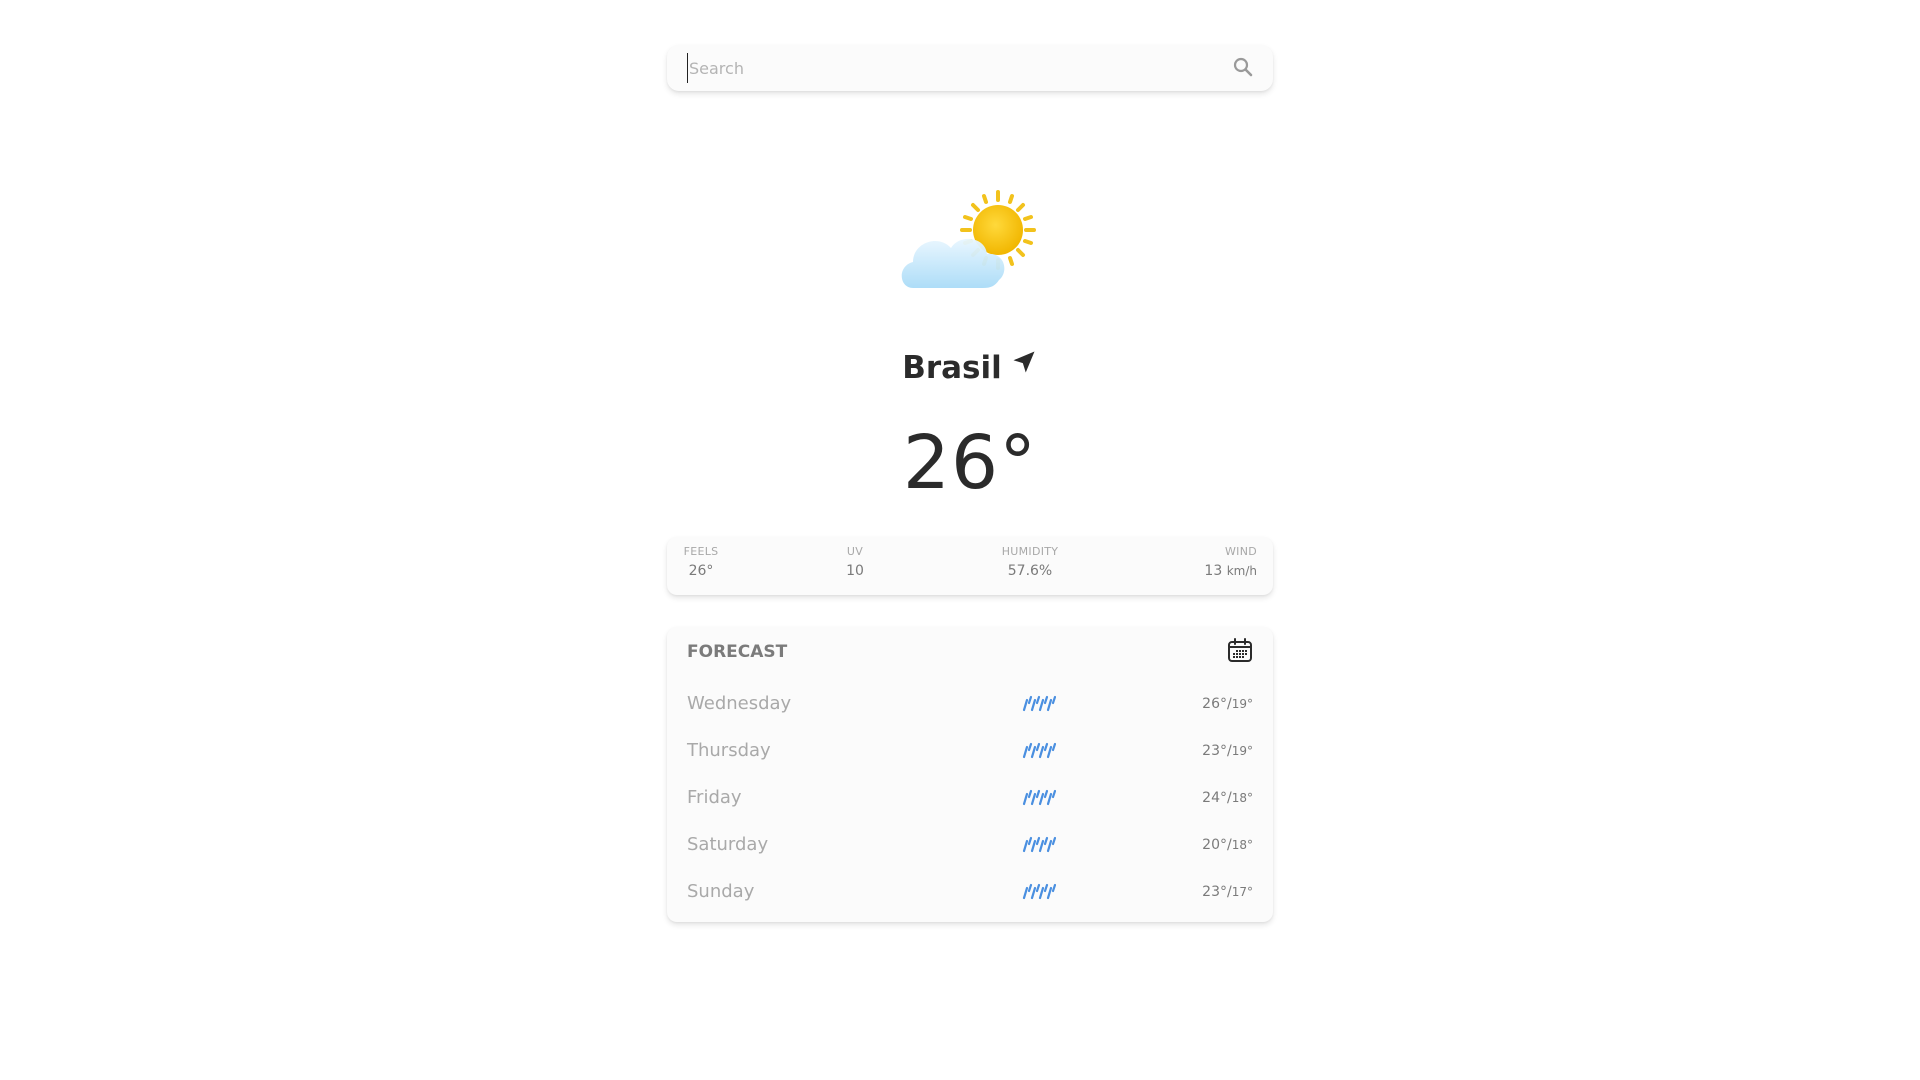 The image size is (1920, 1080). Describe the element at coordinates (1242, 892) in the screenshot. I see `temp-low: 17°` at that location.